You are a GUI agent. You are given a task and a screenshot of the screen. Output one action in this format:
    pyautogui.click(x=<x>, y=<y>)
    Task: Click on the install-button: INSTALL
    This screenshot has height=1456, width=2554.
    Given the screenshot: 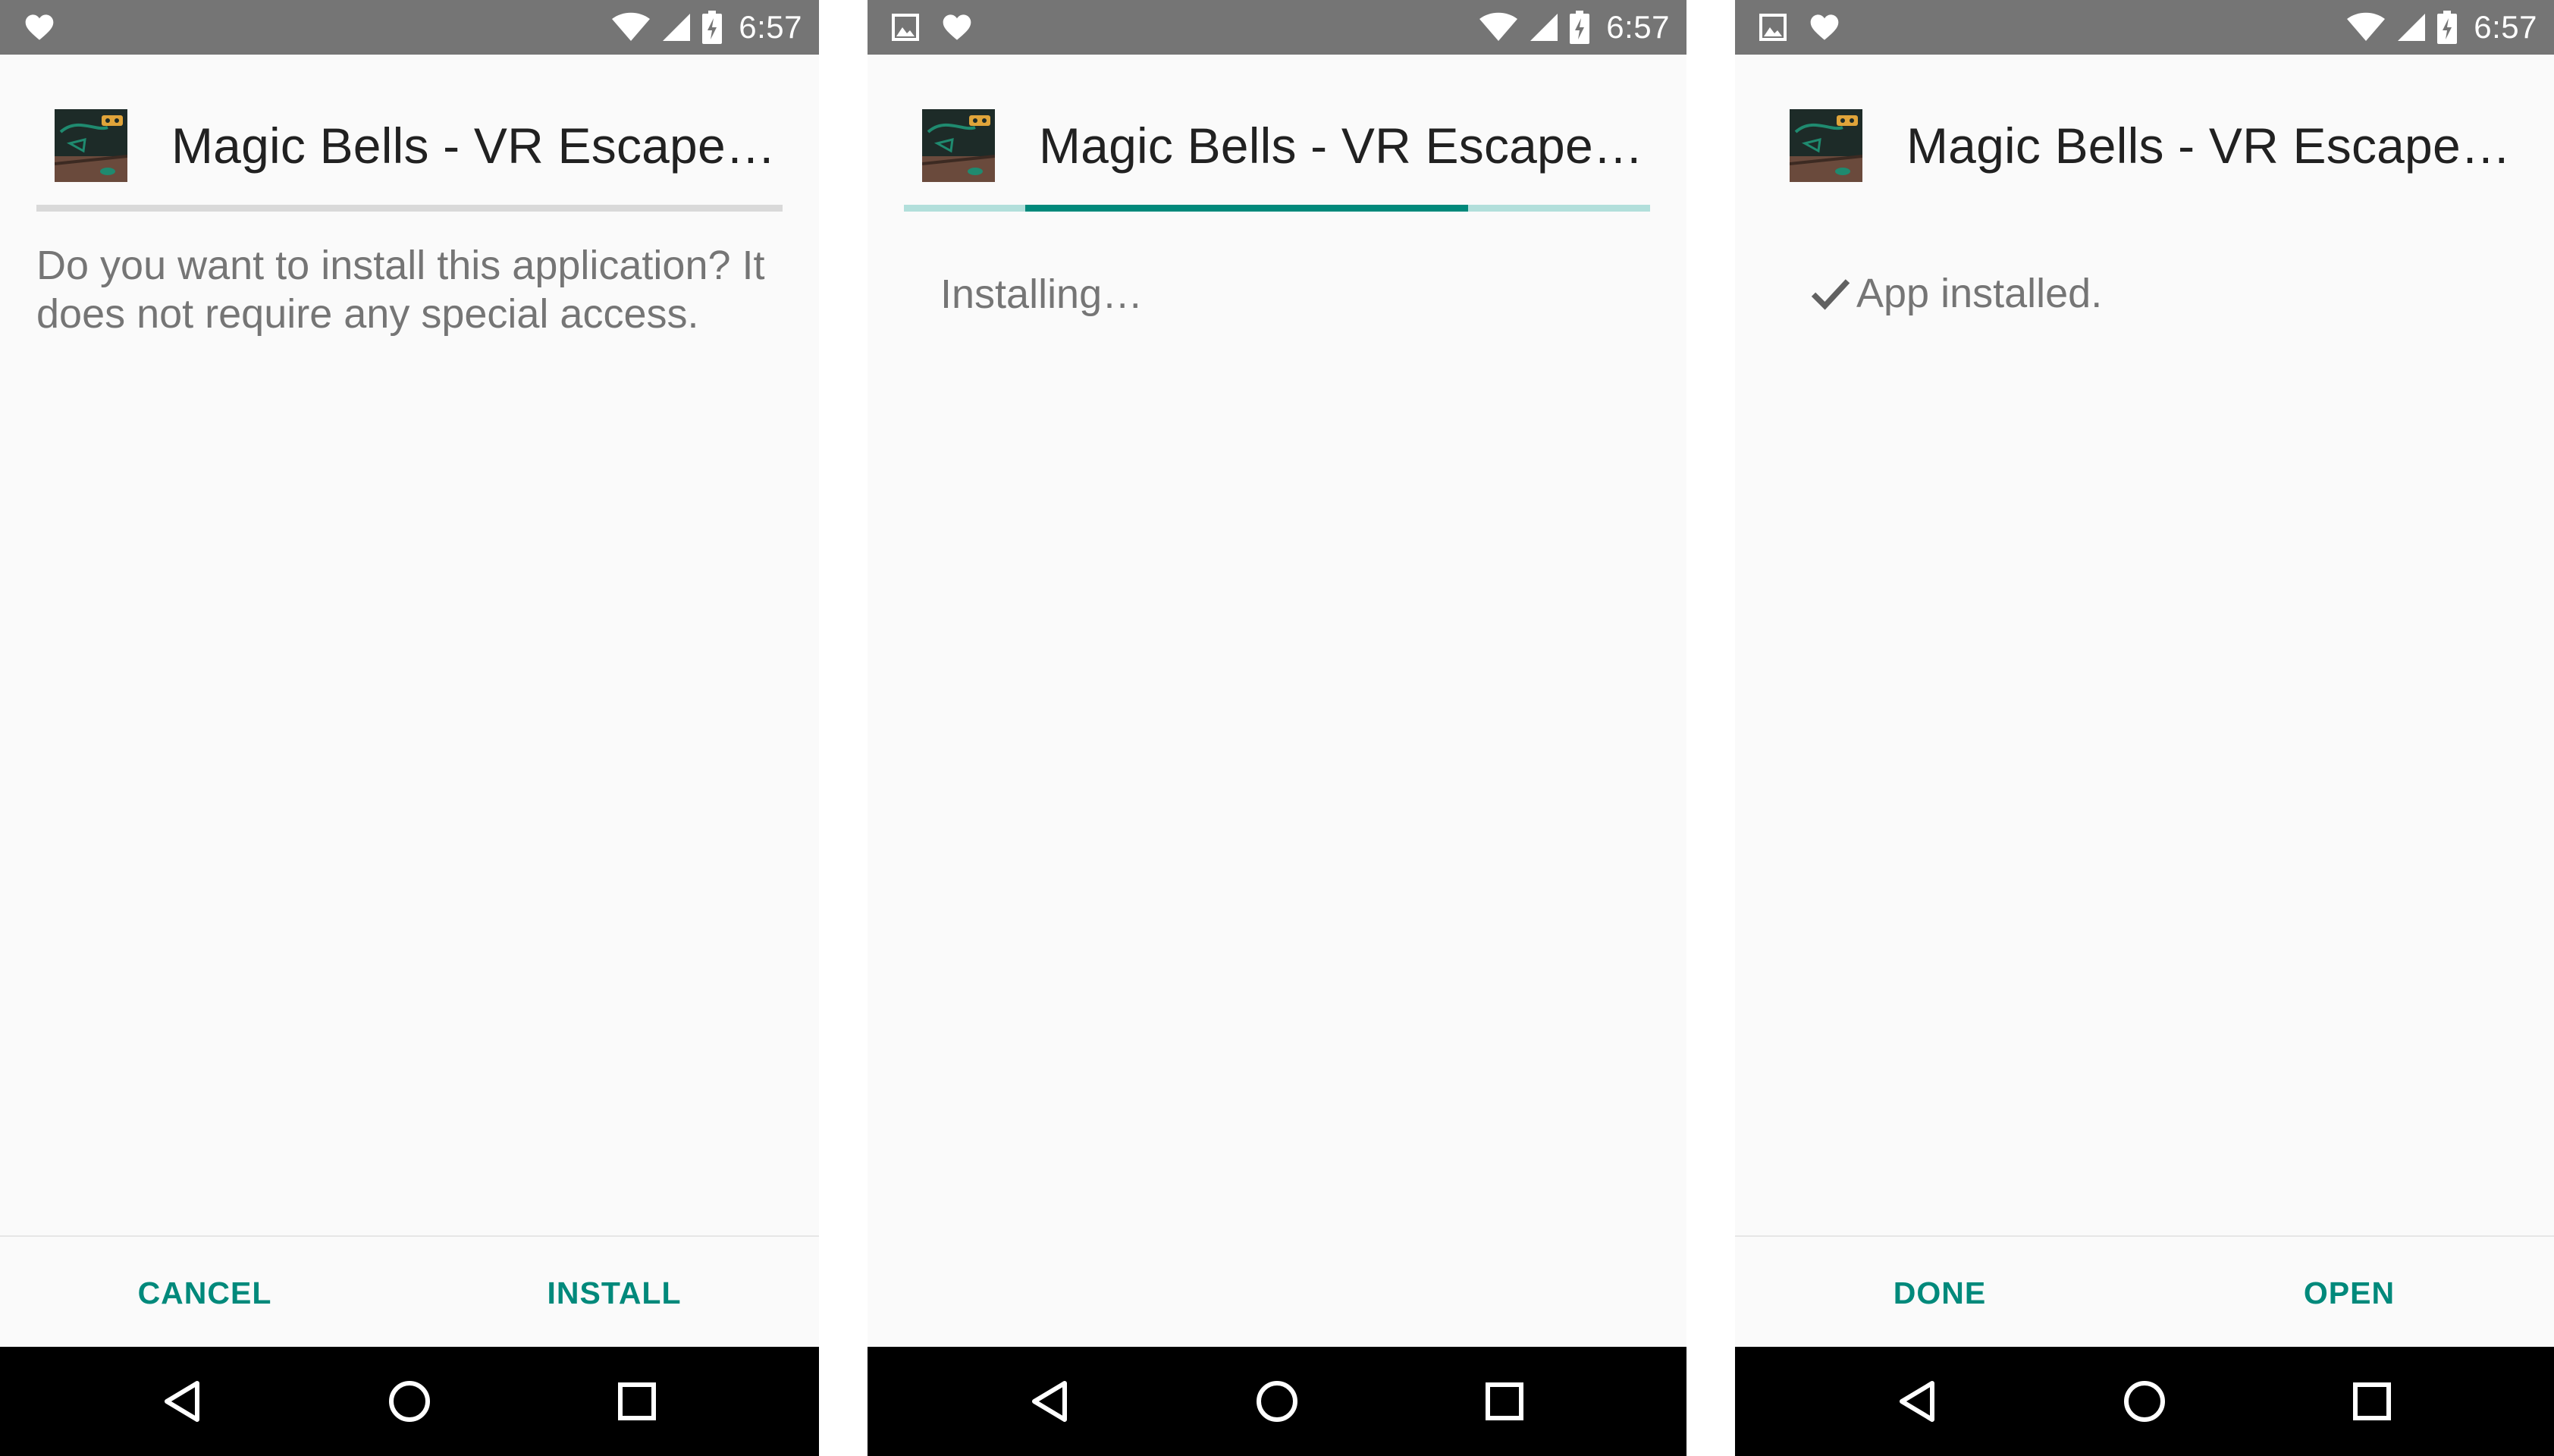 What is the action you would take?
    pyautogui.click(x=614, y=1293)
    